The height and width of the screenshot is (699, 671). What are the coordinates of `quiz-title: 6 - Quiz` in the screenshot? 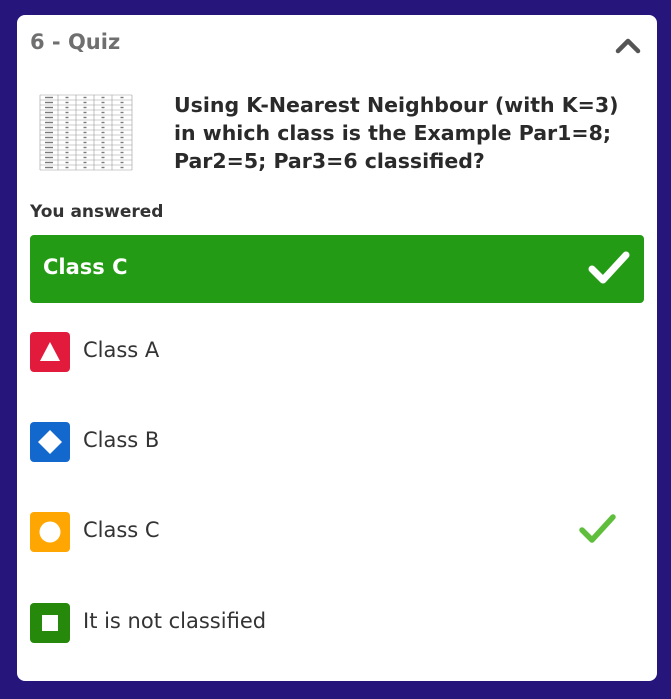 It's located at (75, 42).